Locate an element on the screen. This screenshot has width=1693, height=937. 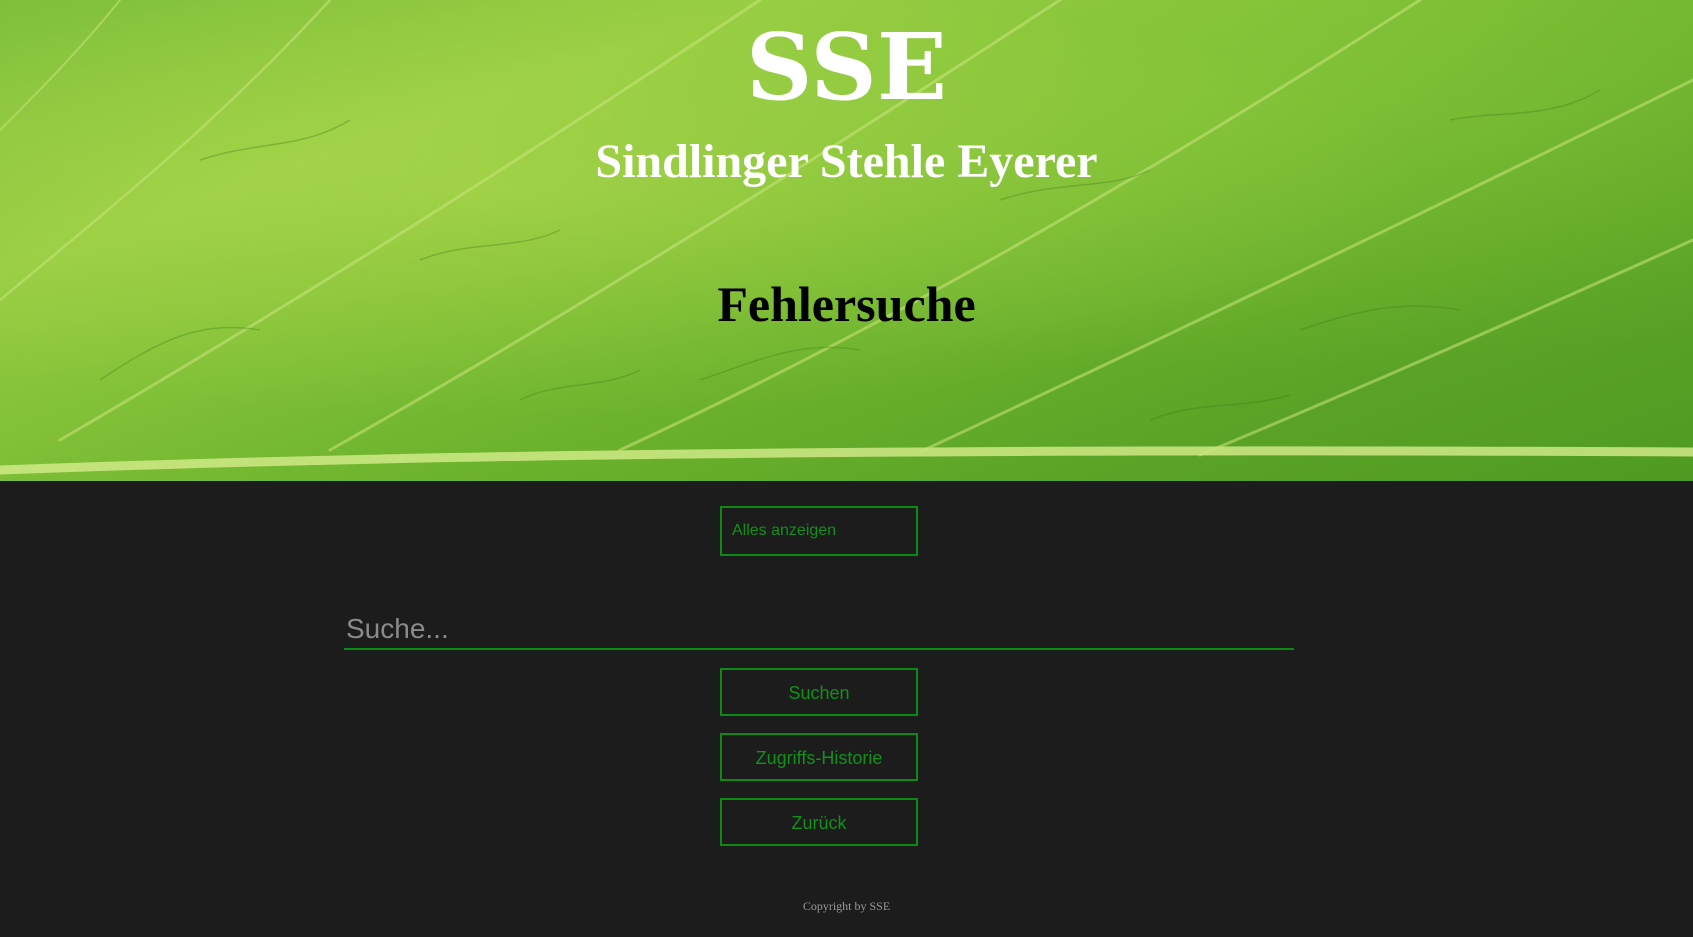
site-subtitle: Sindlinger Stehle Eyerer is located at coordinates (846, 161).